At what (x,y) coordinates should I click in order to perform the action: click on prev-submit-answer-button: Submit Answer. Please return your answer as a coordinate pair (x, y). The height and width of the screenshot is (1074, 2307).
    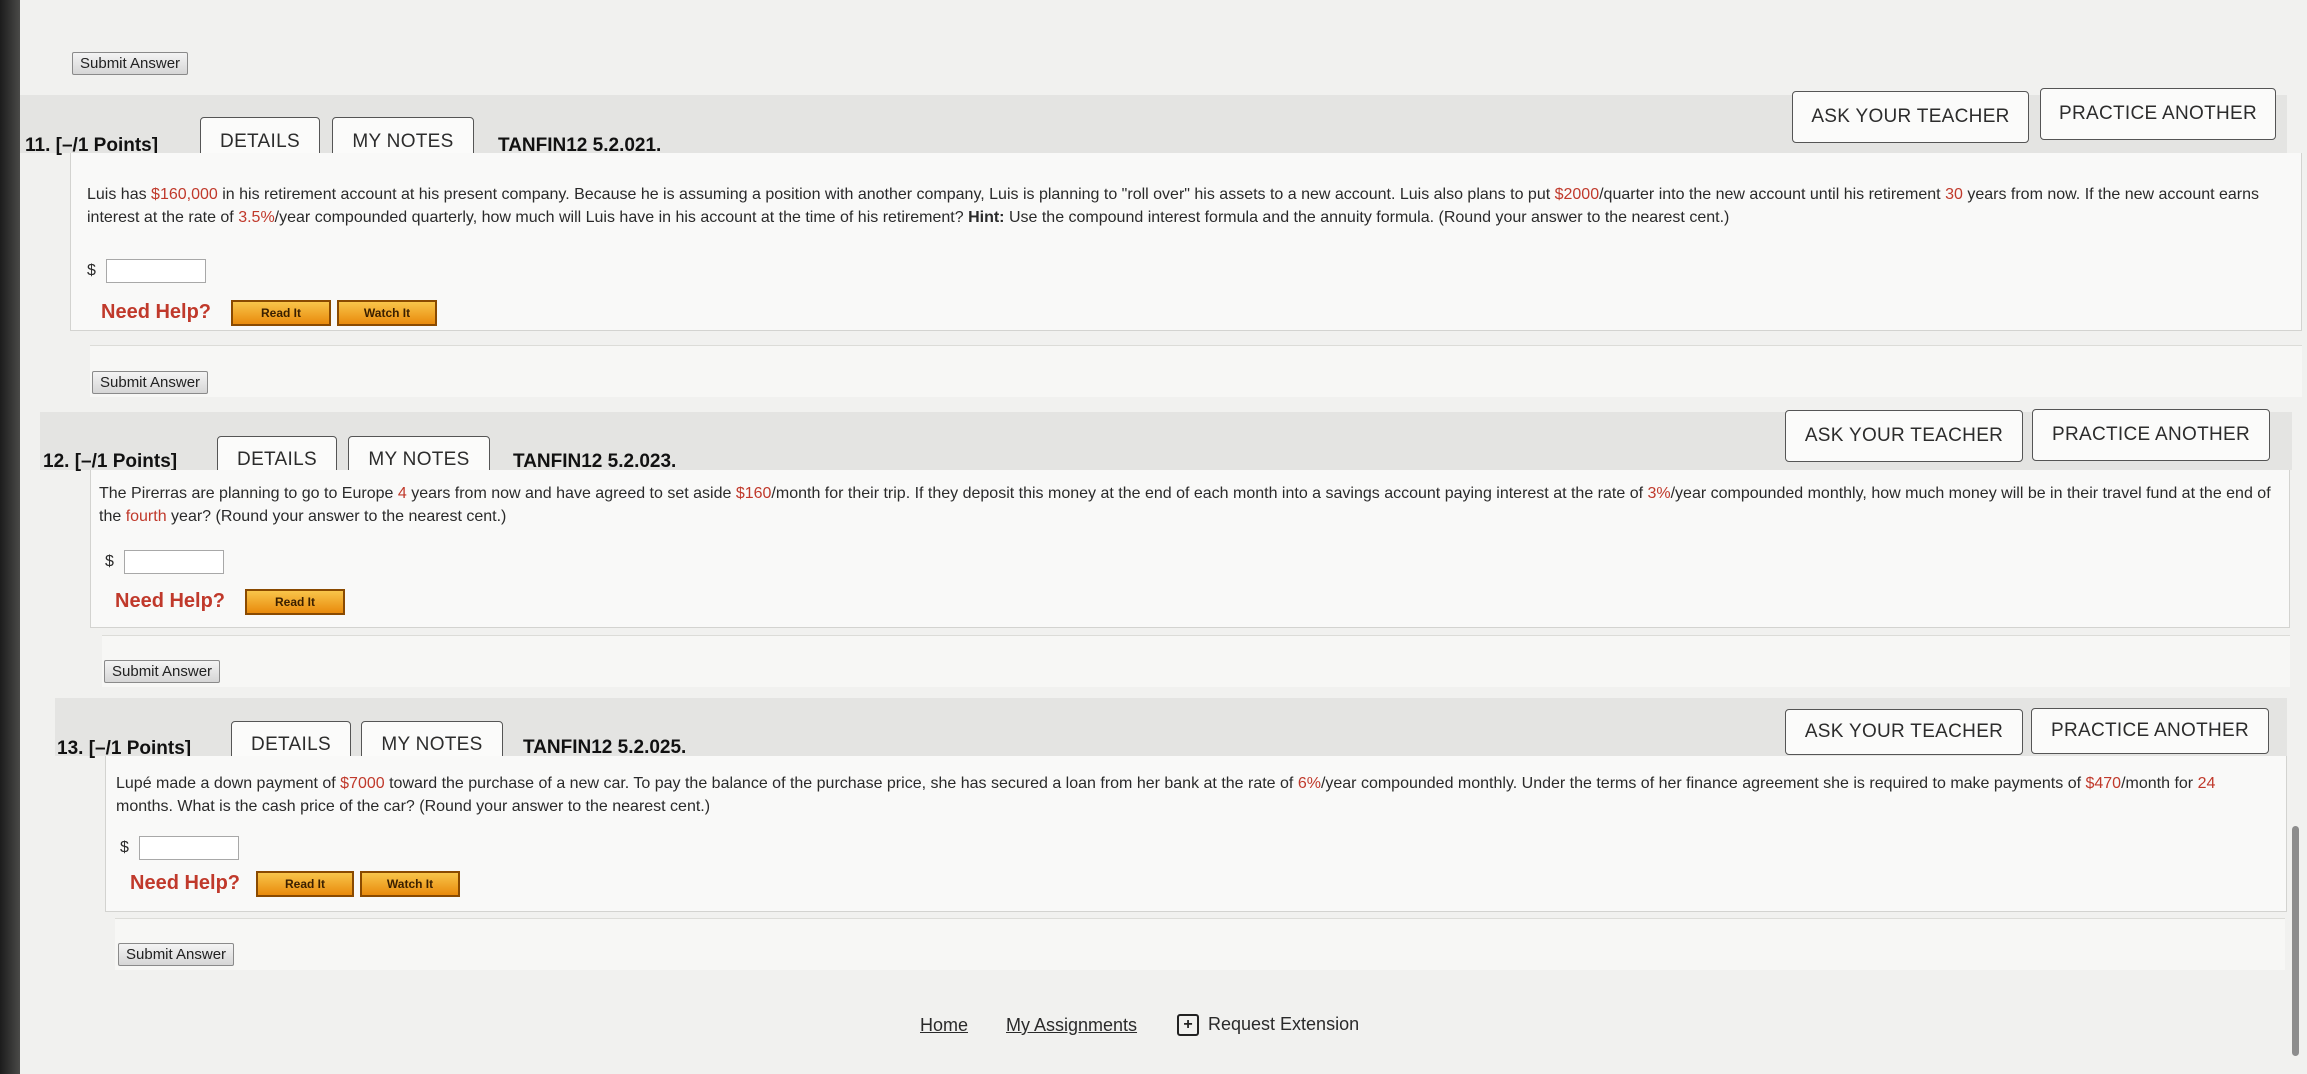
    Looking at the image, I should click on (130, 63).